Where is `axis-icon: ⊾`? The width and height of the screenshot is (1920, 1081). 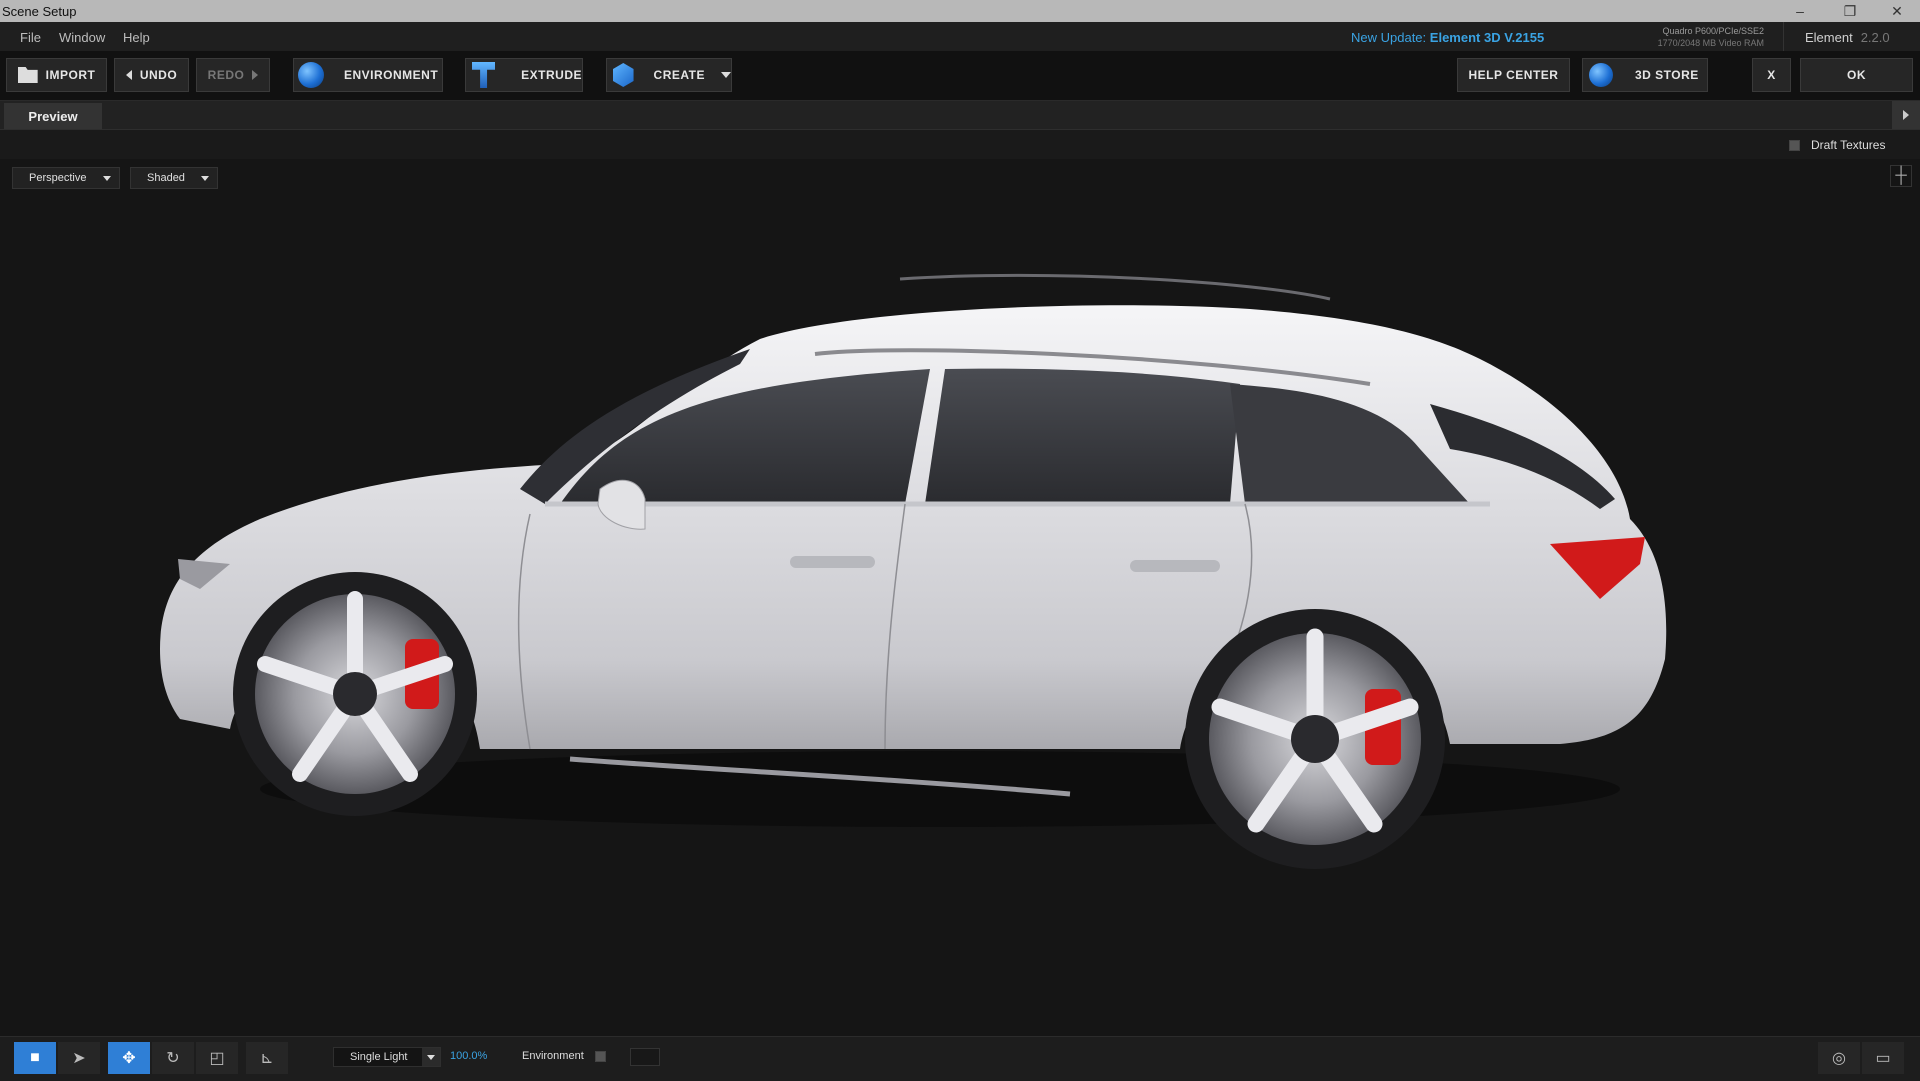
axis-icon: ⊾ is located at coordinates (267, 1058).